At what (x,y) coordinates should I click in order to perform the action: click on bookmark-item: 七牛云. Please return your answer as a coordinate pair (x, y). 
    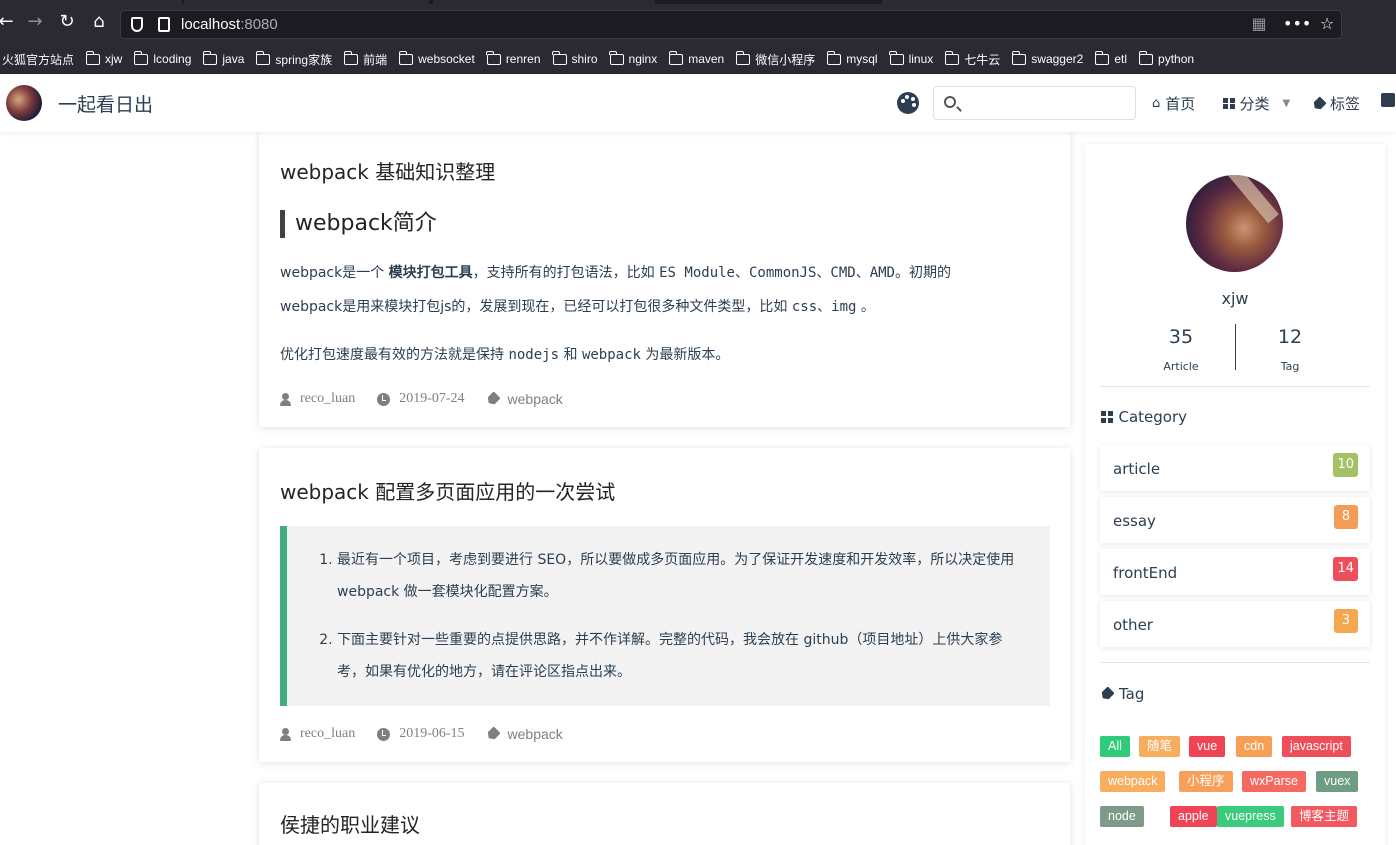
    Looking at the image, I should click on (972, 59).